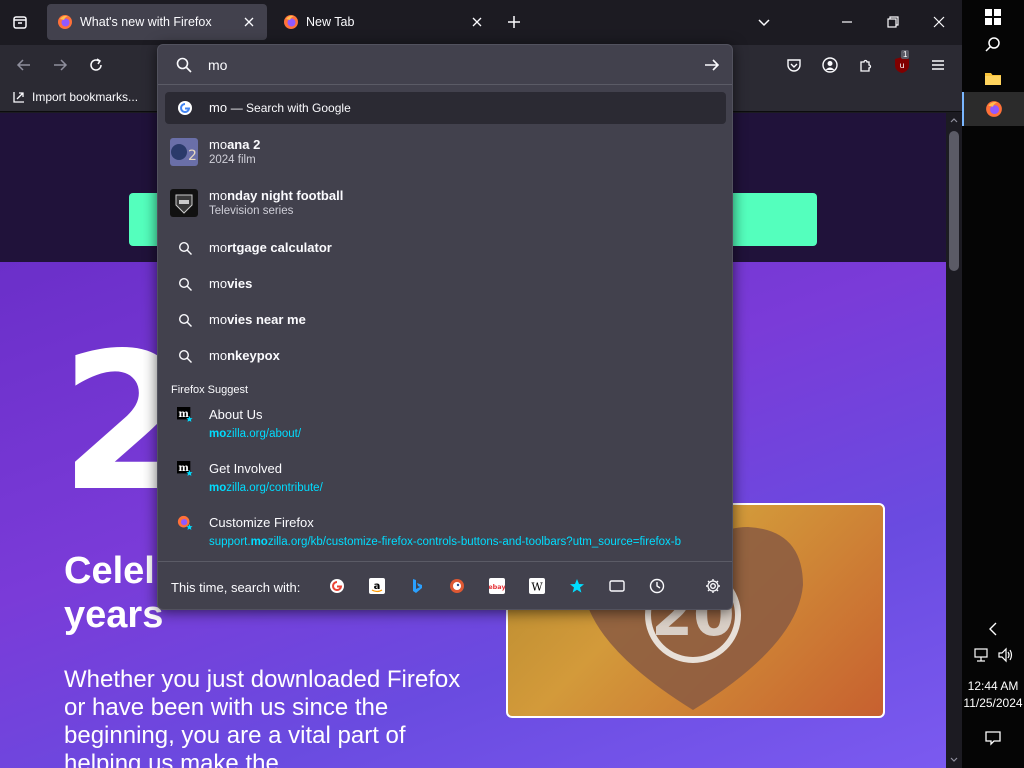  I want to click on account-button, so click(830, 65).